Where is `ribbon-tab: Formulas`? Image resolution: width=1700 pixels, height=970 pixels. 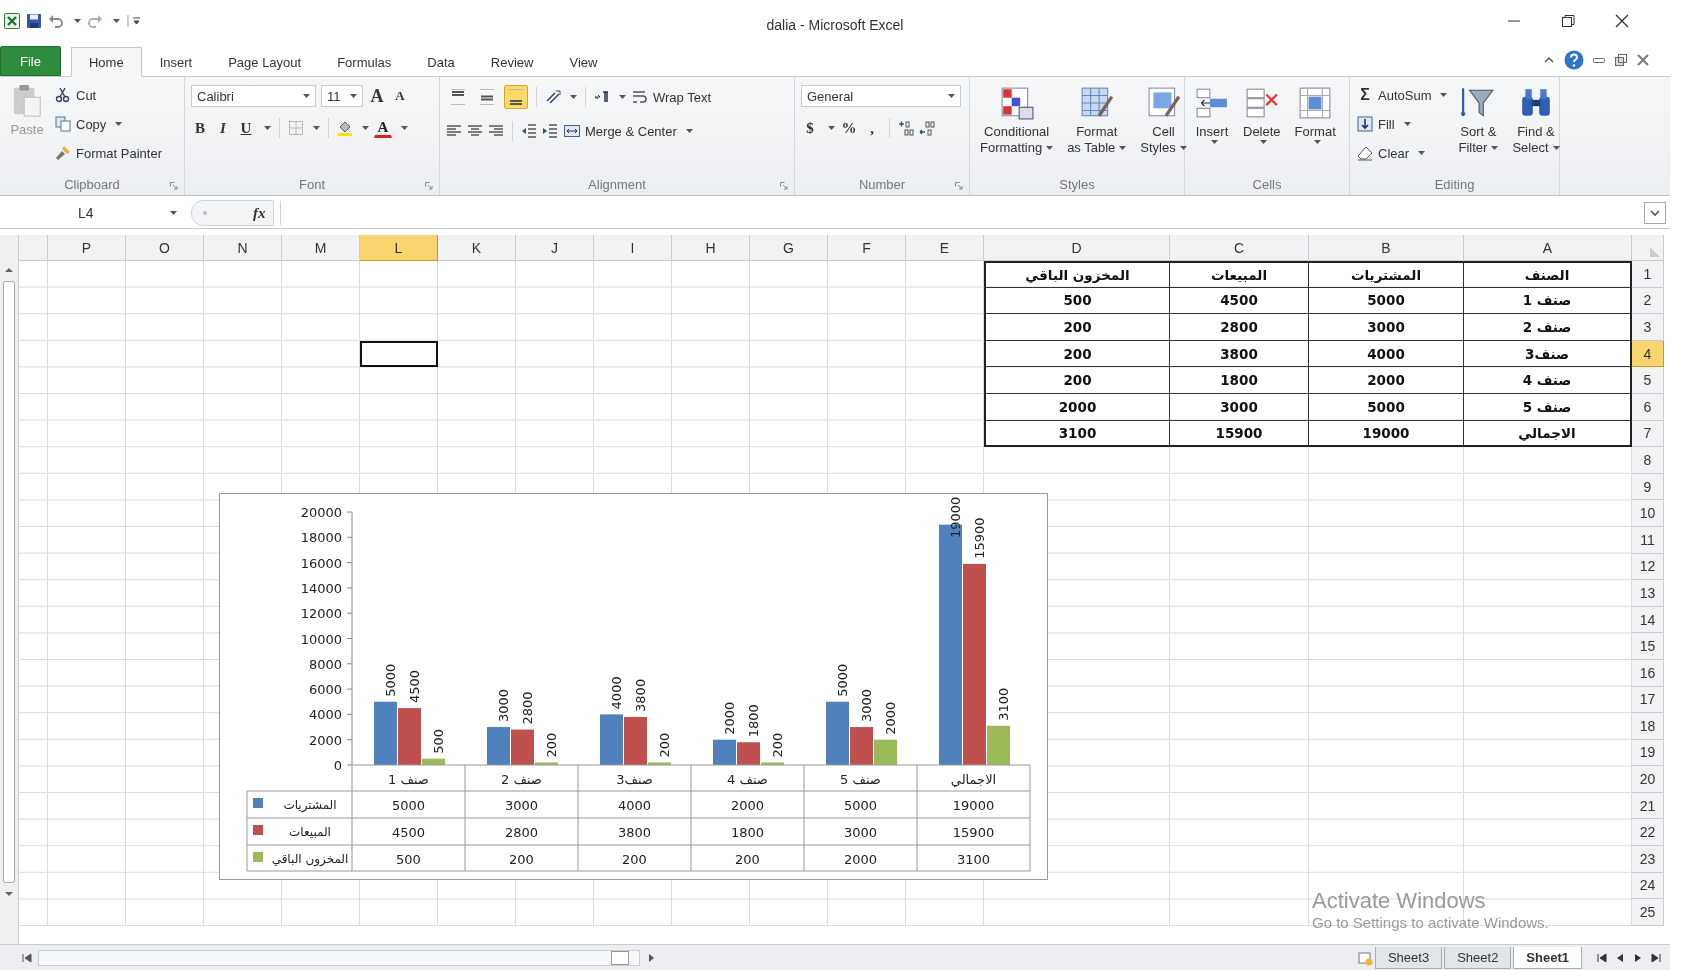 ribbon-tab: Formulas is located at coordinates (364, 62).